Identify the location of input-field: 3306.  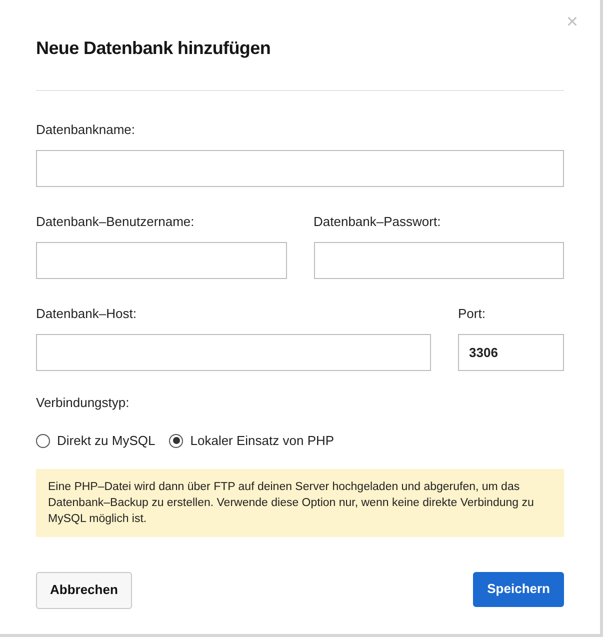
(511, 352).